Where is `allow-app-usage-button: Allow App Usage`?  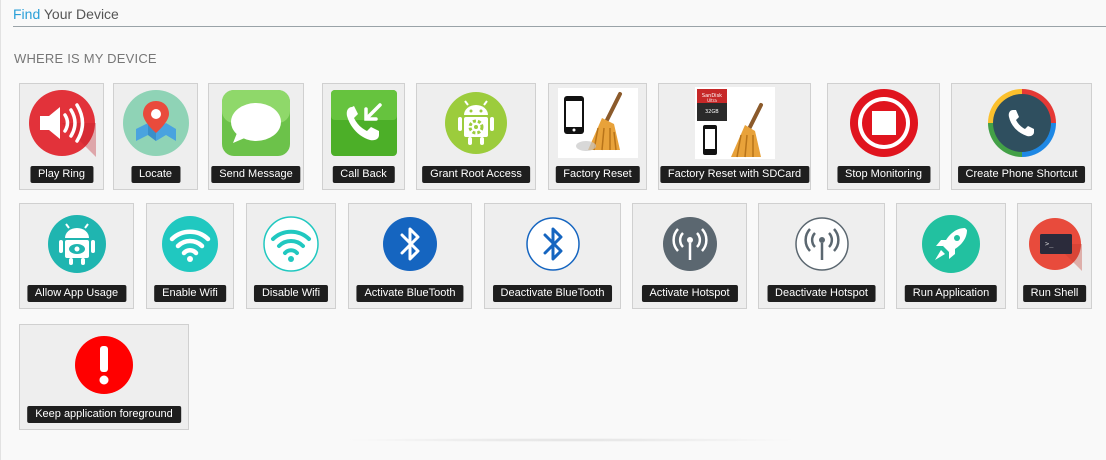 allow-app-usage-button: Allow App Usage is located at coordinates (76, 256).